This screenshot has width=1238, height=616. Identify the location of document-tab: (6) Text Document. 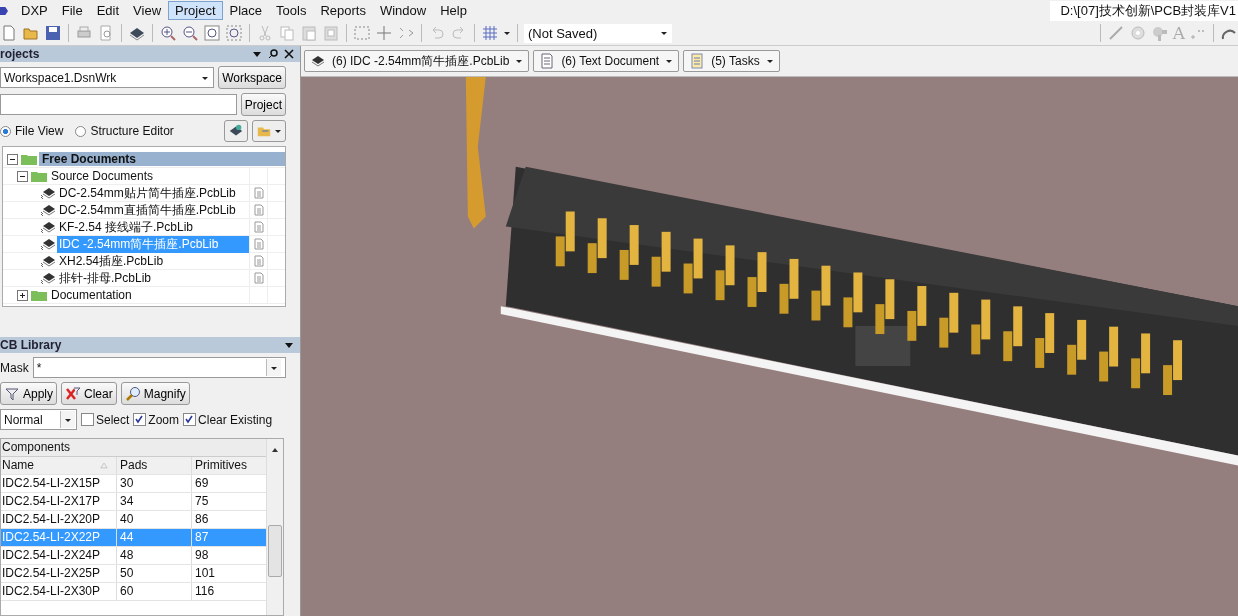
(606, 61).